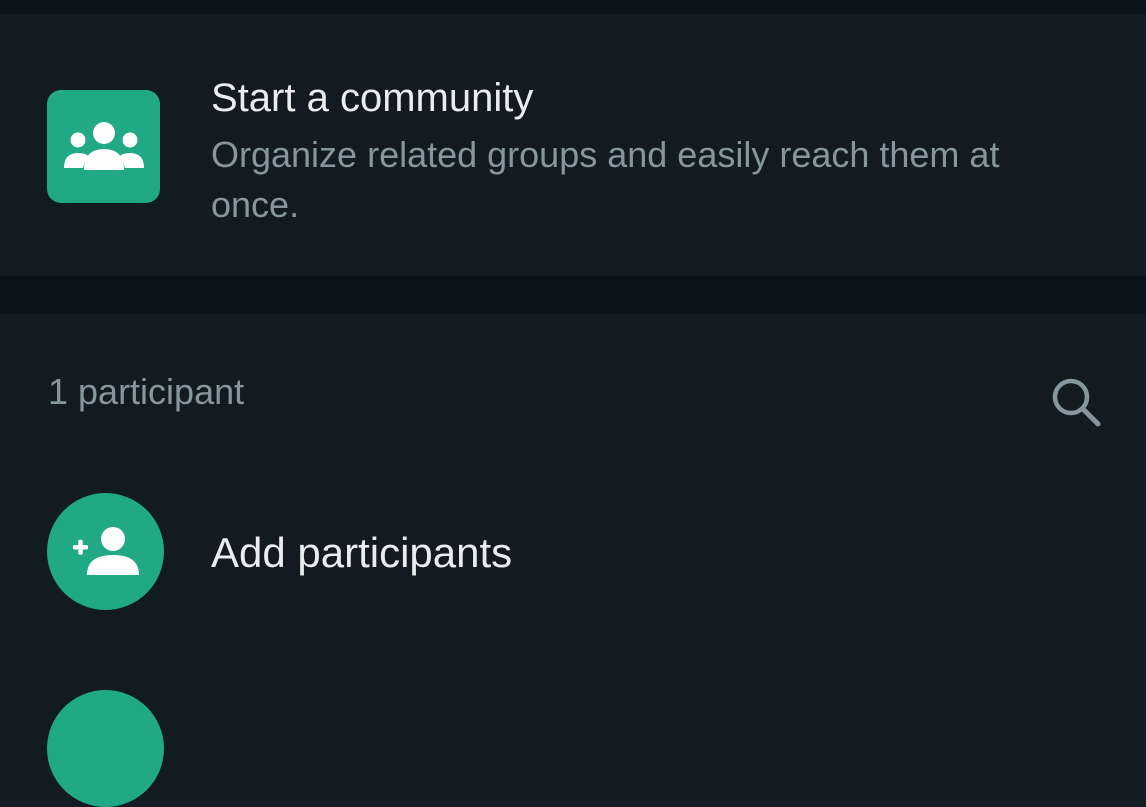 The width and height of the screenshot is (1146, 807). I want to click on next-row-avatar, so click(105, 748).